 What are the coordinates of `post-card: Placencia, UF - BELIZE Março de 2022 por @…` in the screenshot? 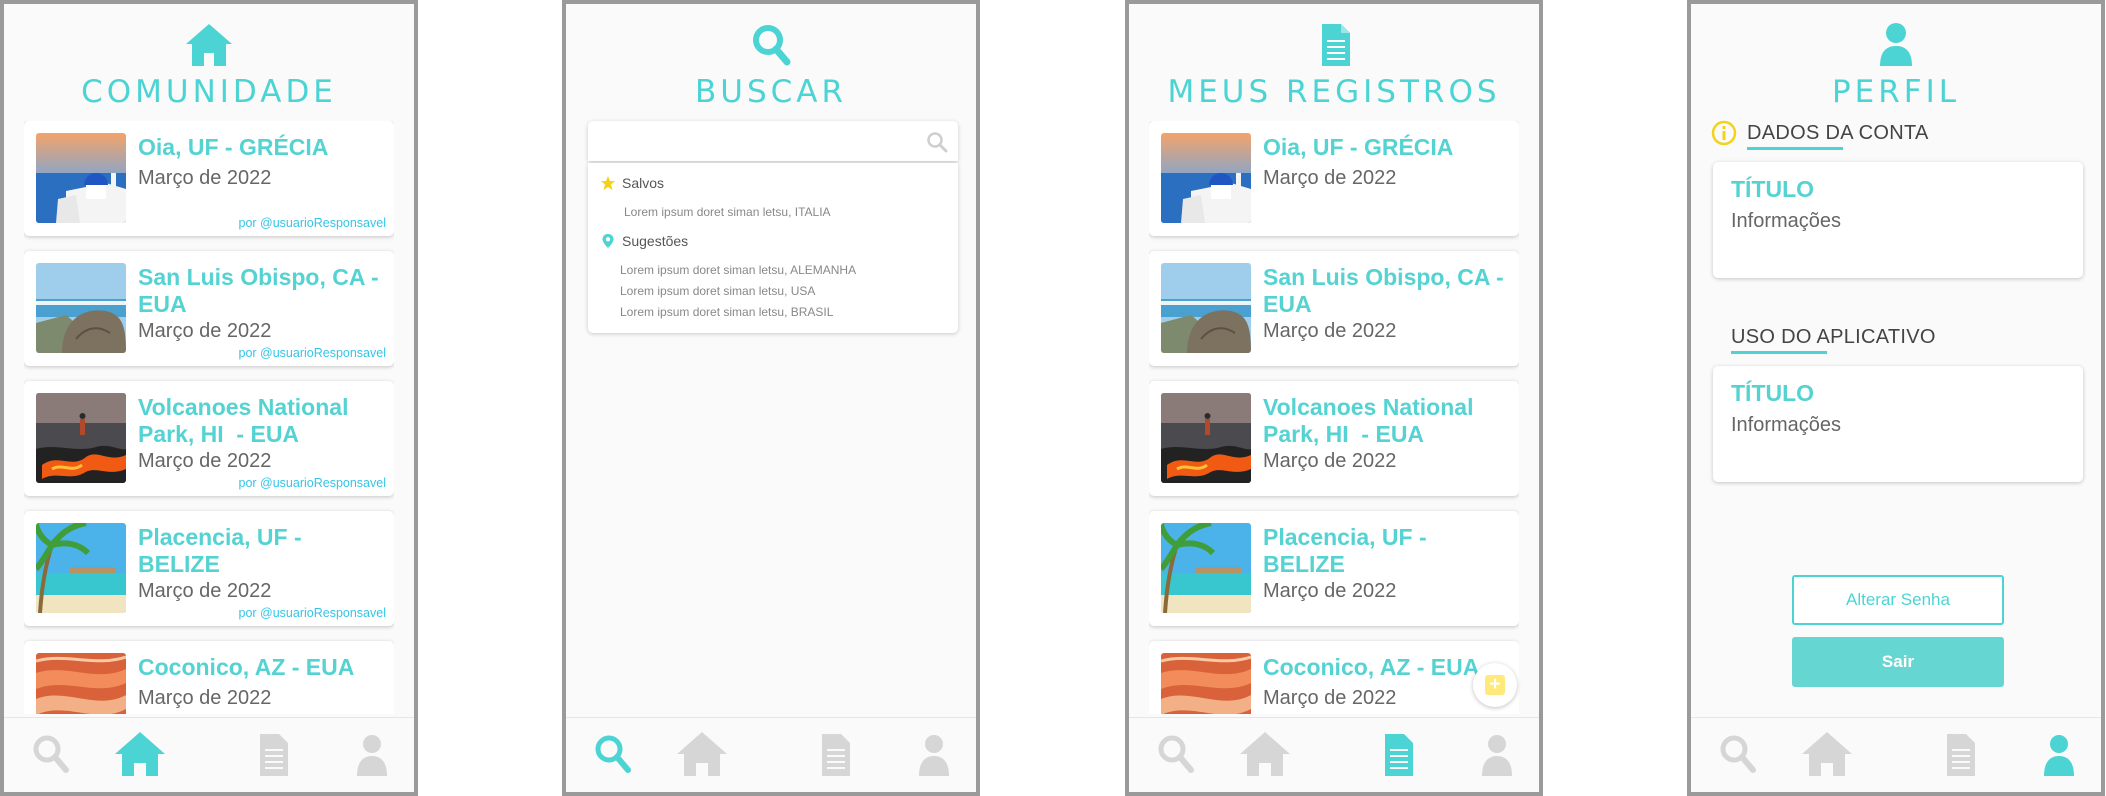 It's located at (209, 568).